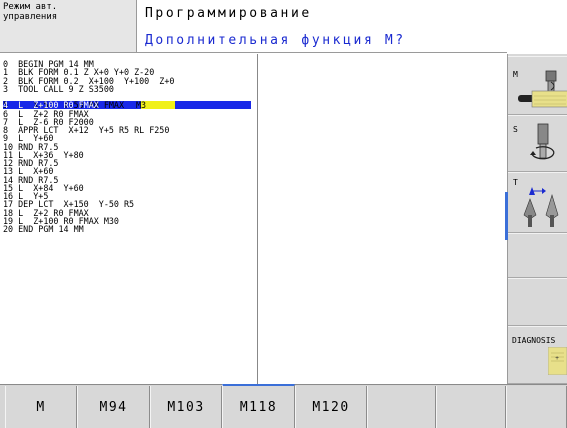 The height and width of the screenshot is (428, 567). I want to click on softkey-m94: M94, so click(113, 407).